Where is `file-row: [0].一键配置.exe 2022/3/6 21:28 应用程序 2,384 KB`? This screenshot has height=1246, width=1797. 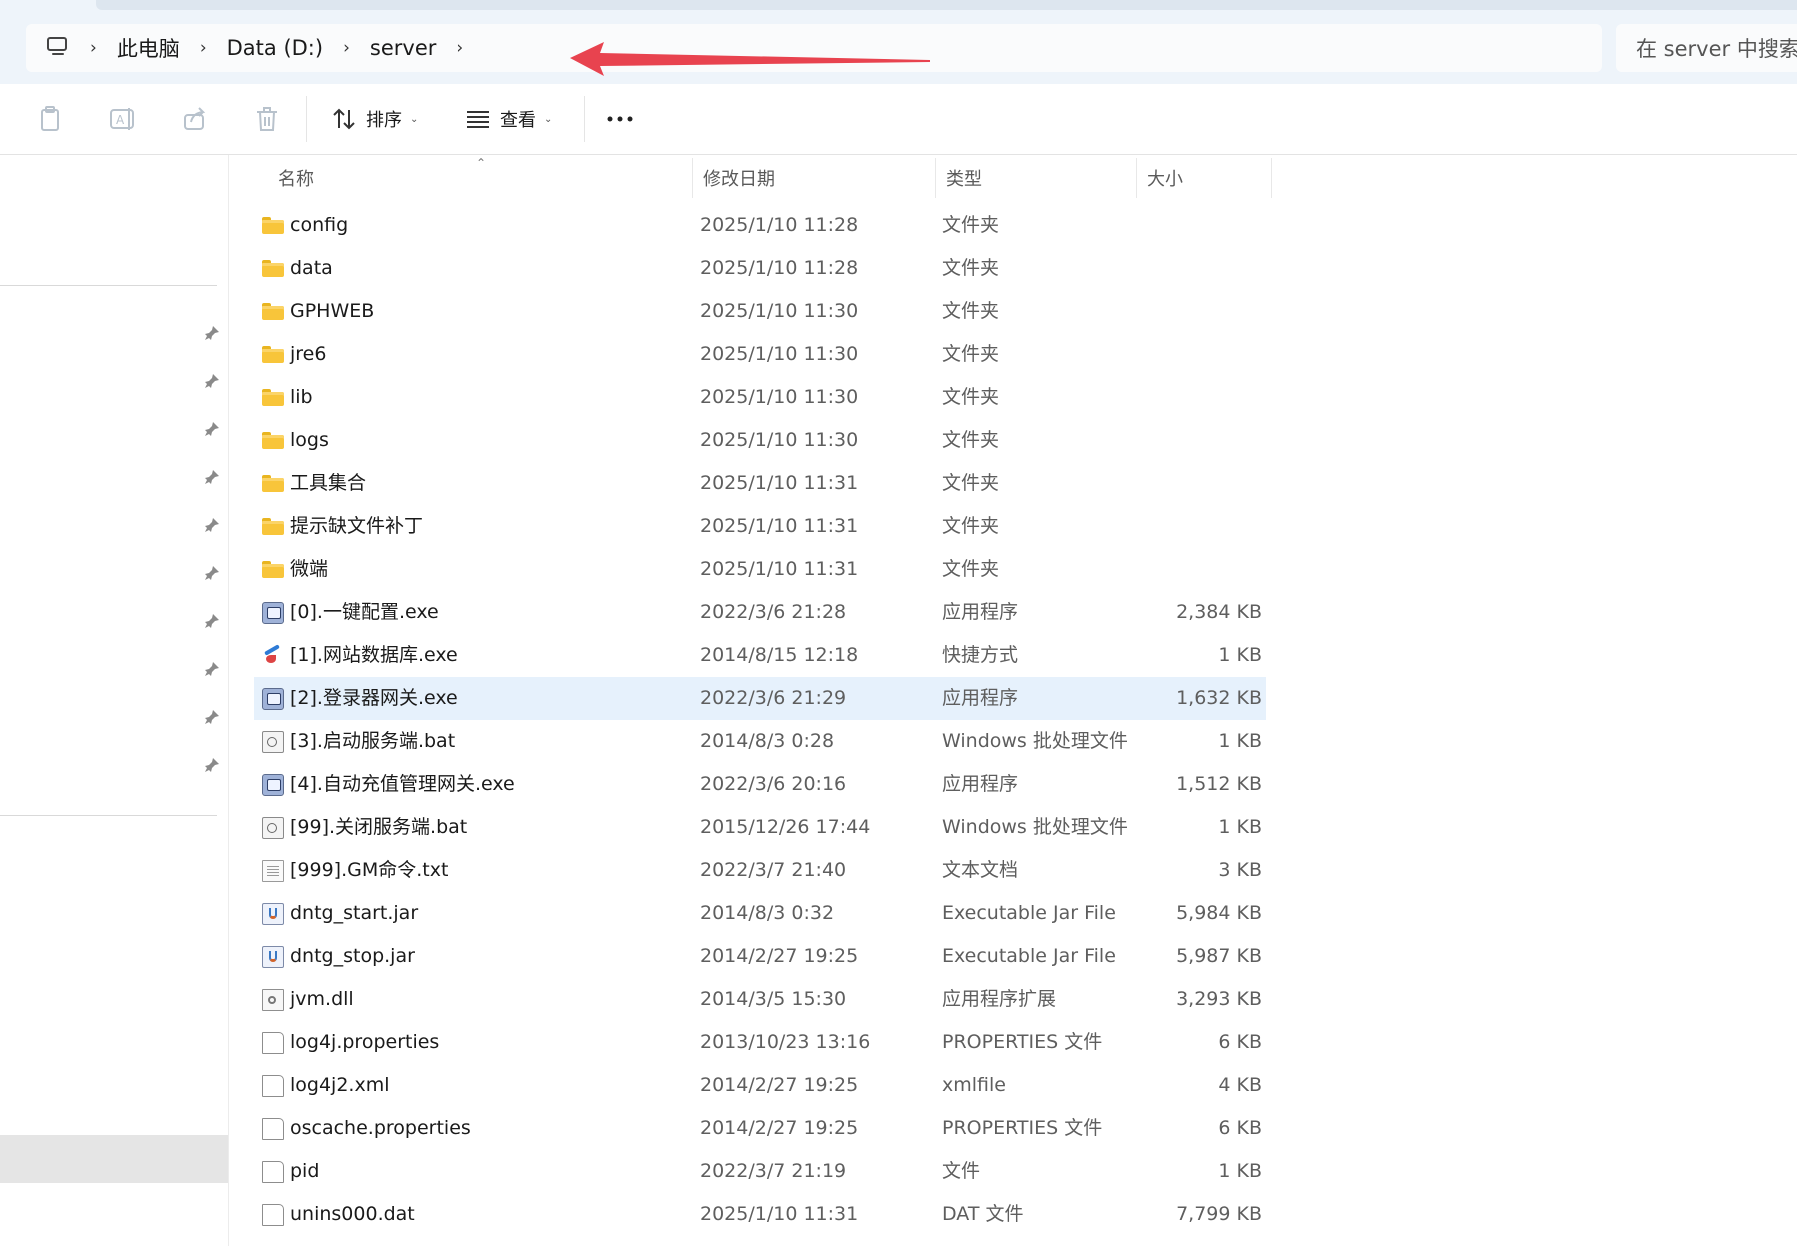
file-row: [0].一键配置.exe 2022/3/6 21:28 应用程序 2,384 KB is located at coordinates (760, 612).